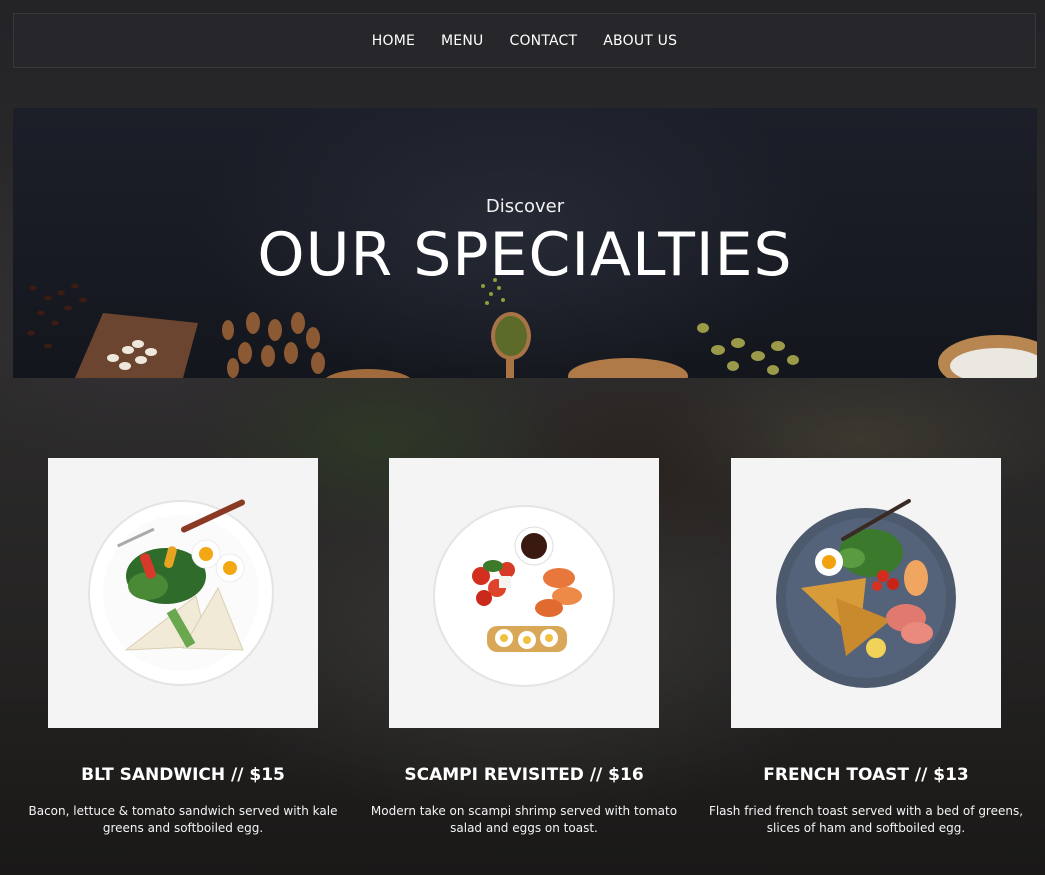  I want to click on specialty-title: BLT SANDWICH // $15, so click(183, 775).